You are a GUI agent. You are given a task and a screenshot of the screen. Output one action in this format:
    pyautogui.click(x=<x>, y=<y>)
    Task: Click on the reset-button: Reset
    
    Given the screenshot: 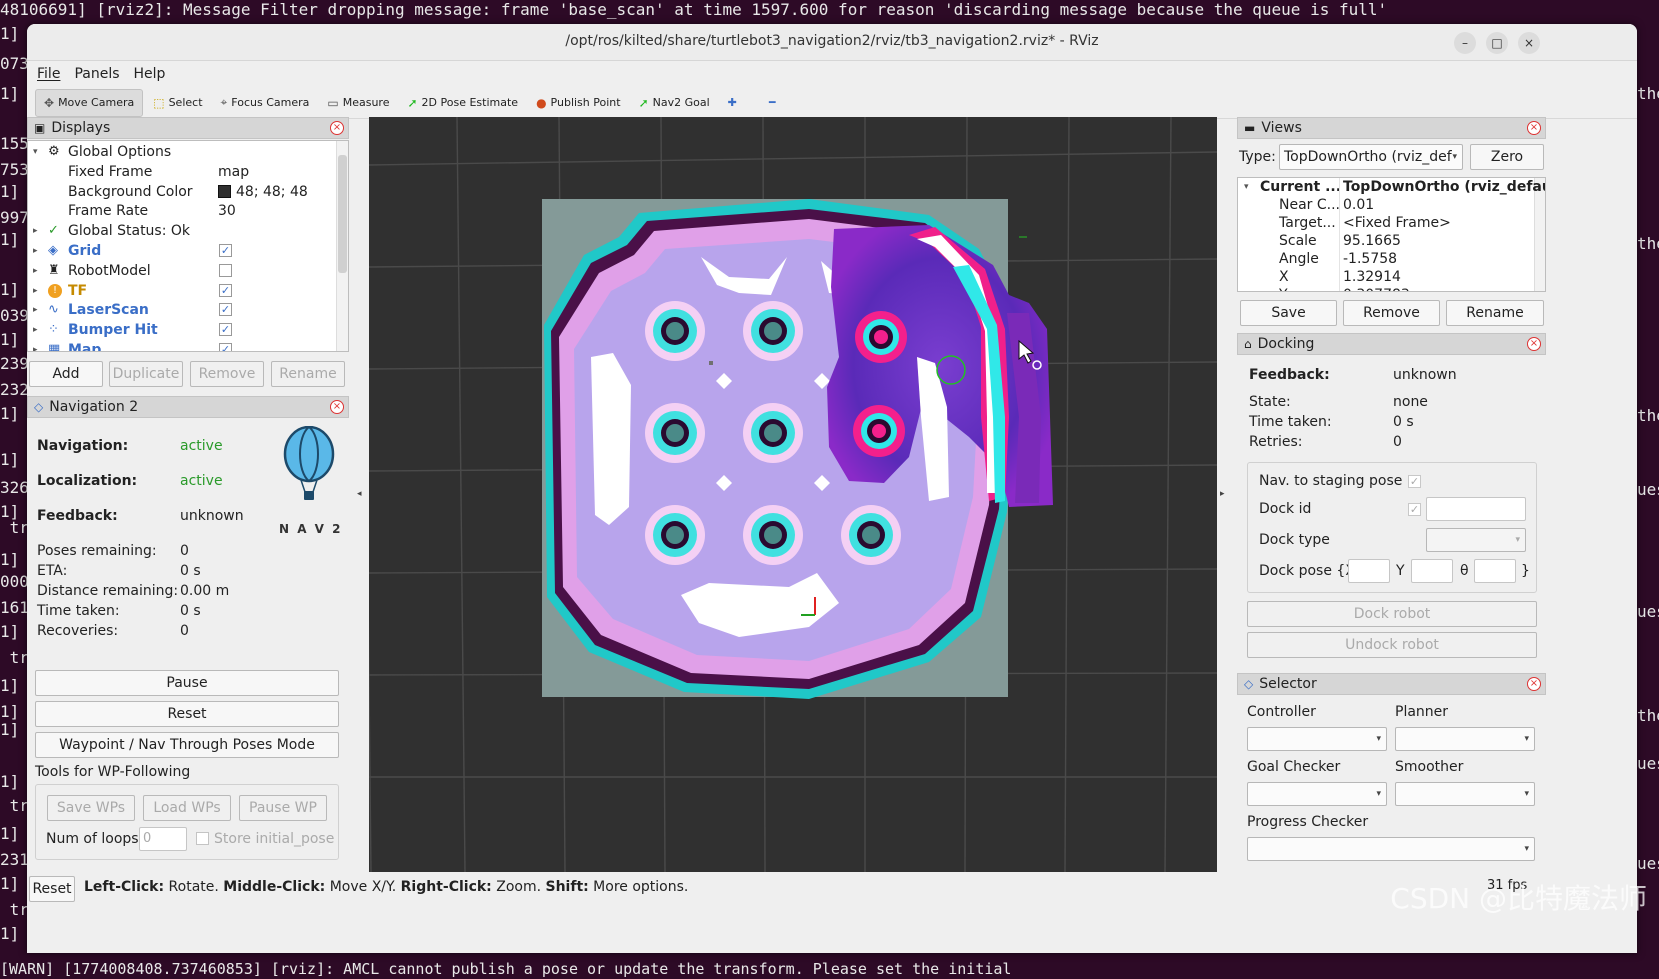 What is the action you would take?
    pyautogui.click(x=187, y=714)
    